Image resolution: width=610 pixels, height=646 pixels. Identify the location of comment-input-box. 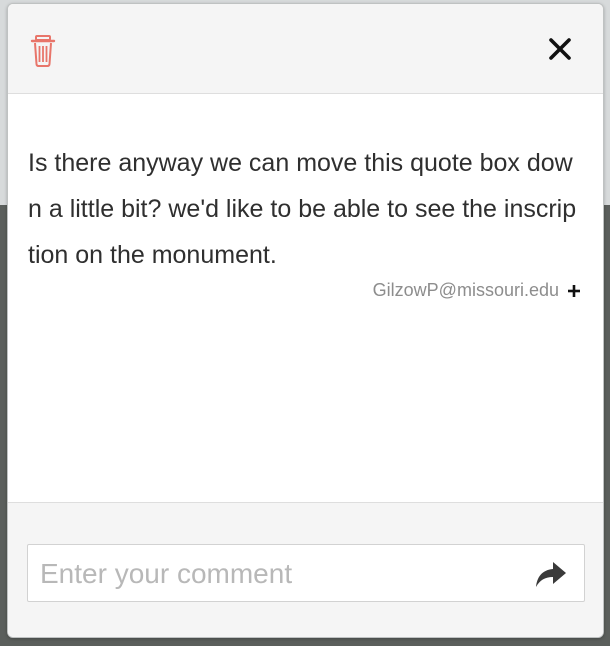
(306, 573).